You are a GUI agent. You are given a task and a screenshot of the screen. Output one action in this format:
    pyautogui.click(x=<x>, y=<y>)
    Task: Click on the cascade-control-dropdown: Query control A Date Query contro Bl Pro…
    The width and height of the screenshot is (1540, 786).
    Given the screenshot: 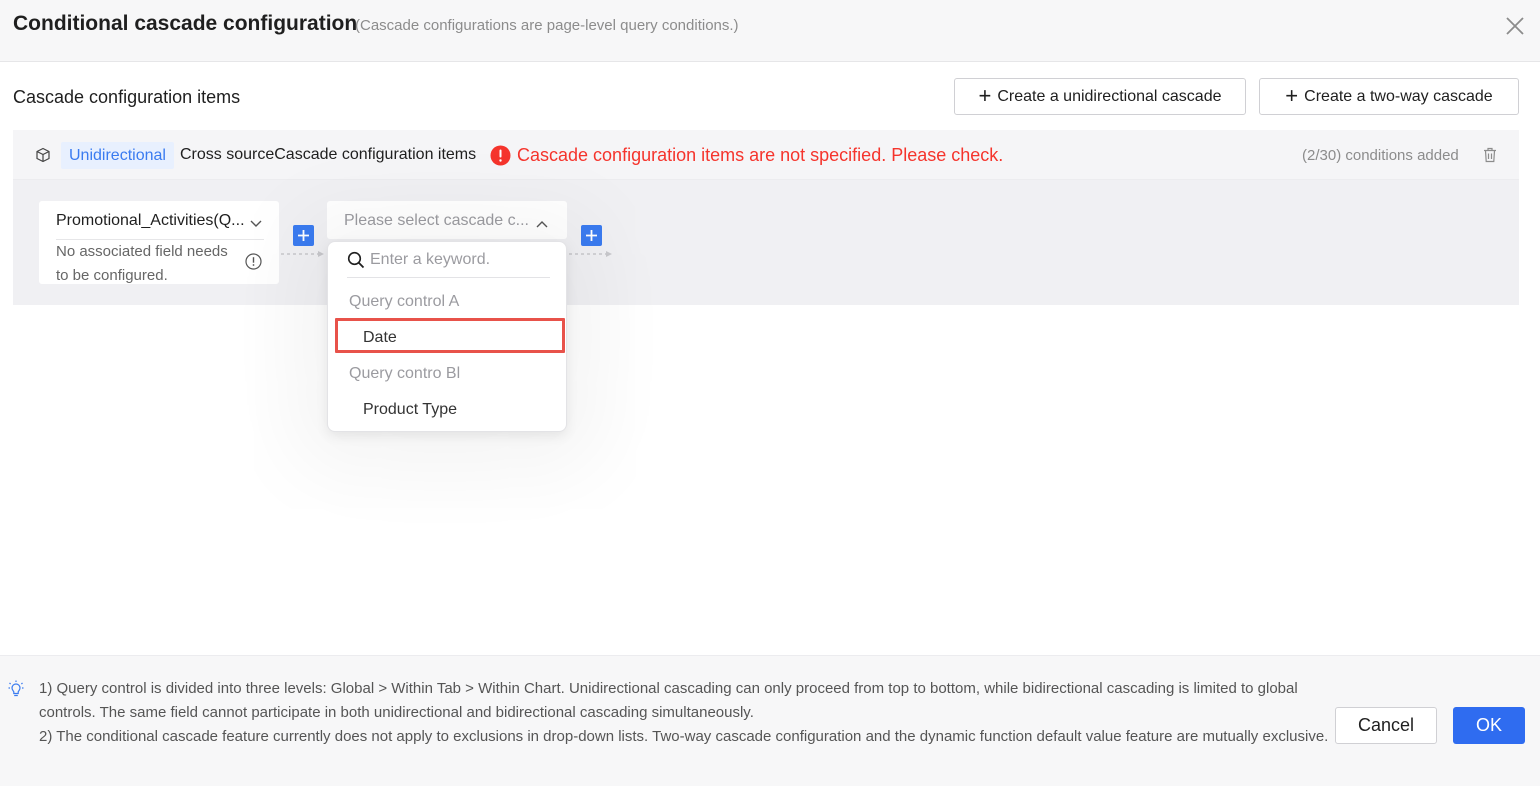 What is the action you would take?
    pyautogui.click(x=447, y=336)
    